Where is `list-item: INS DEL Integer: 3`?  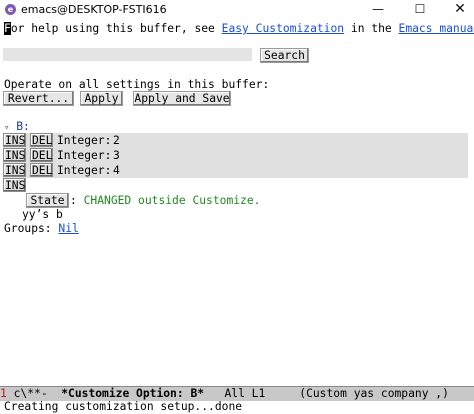 list-item: INS DEL Integer: 3 is located at coordinates (235, 155).